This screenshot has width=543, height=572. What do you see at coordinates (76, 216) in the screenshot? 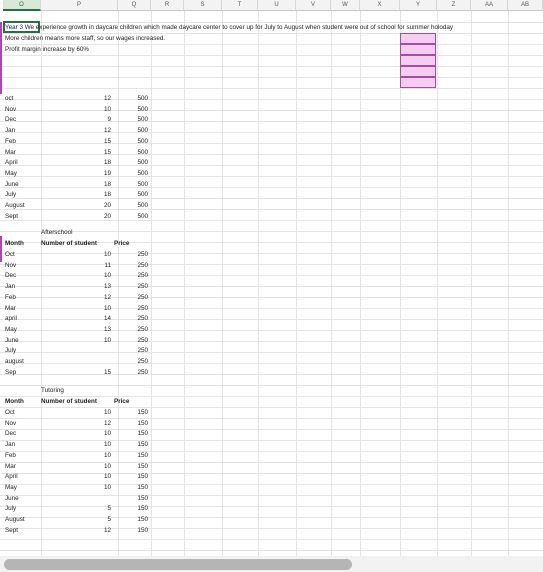
I see `cell-students: 20` at bounding box center [76, 216].